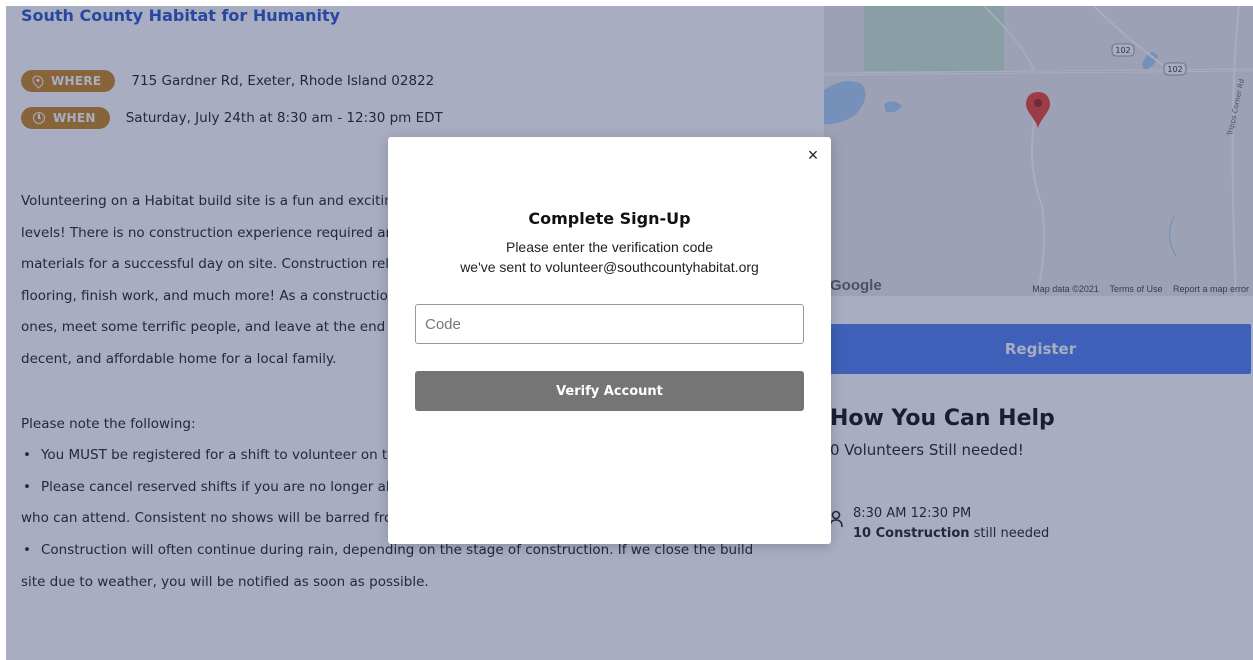  What do you see at coordinates (609, 218) in the screenshot?
I see `modal-title: Complete Sign-Up` at bounding box center [609, 218].